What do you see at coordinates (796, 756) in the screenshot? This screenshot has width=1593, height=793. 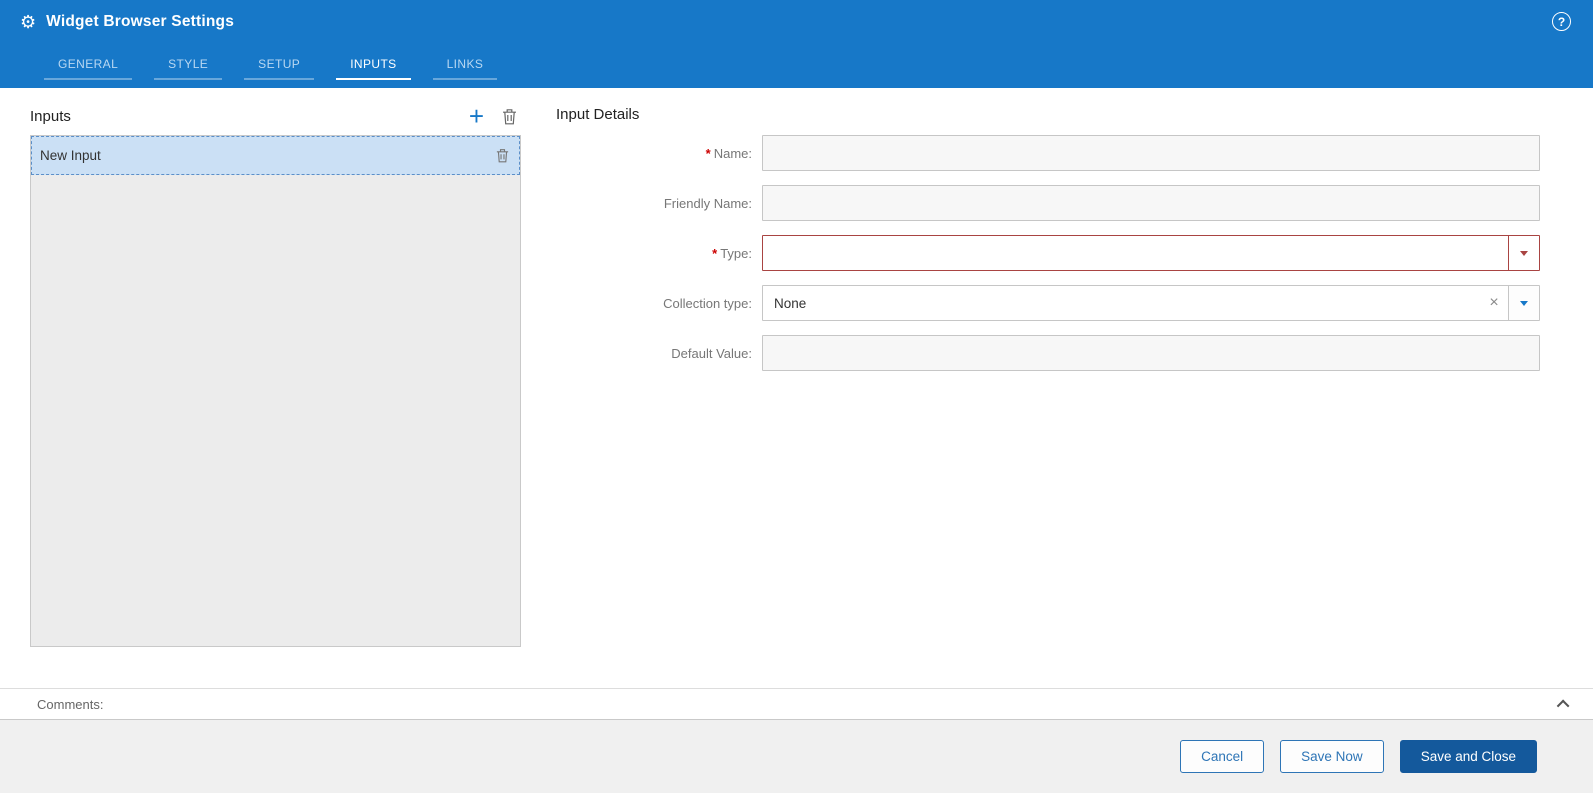 I see `footer-bar: Cancel Save Now Save and Close` at bounding box center [796, 756].